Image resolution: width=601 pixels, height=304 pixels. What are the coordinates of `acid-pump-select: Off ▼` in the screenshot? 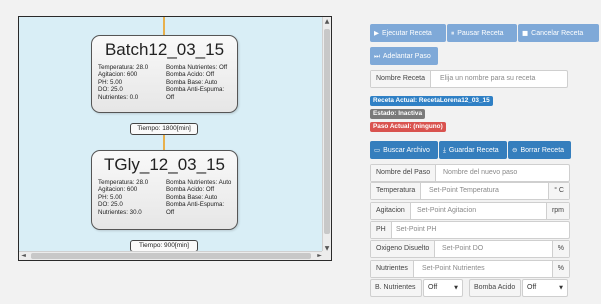 It's located at (545, 288).